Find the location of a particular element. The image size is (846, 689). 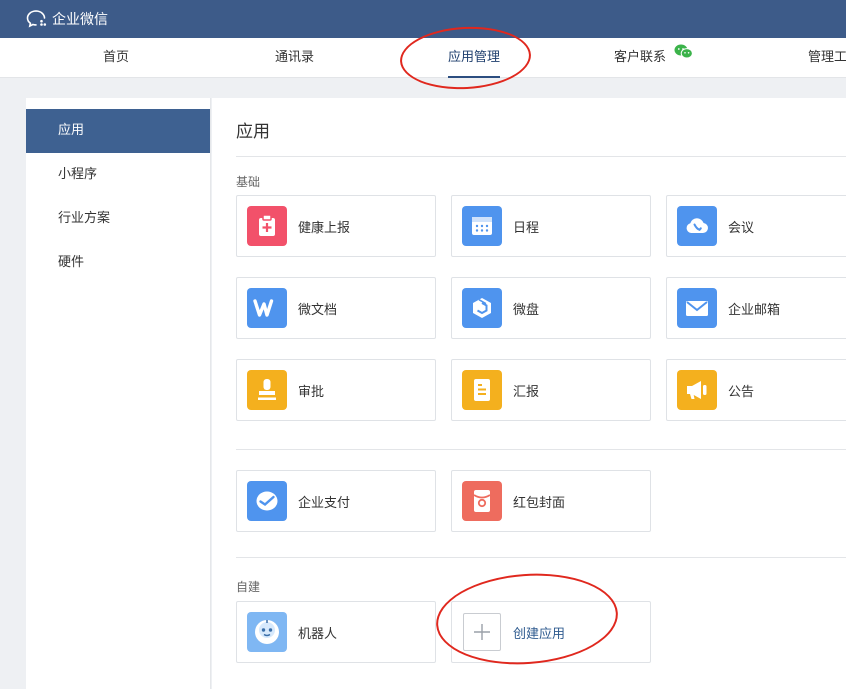

create-app-button: 创建应用 is located at coordinates (551, 632).